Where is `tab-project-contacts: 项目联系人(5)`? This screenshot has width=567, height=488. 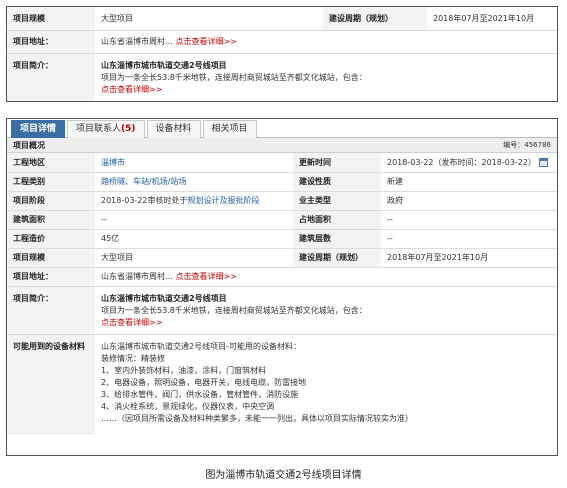 tab-project-contacts: 项目联系人(5) is located at coordinates (106, 129).